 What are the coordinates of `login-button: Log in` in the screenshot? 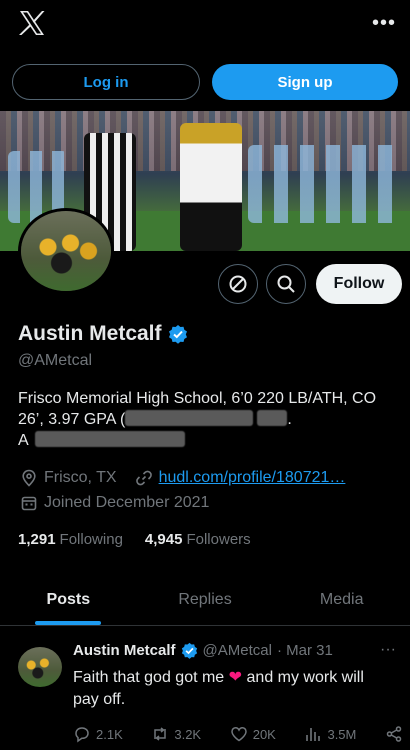 It's located at (106, 82).